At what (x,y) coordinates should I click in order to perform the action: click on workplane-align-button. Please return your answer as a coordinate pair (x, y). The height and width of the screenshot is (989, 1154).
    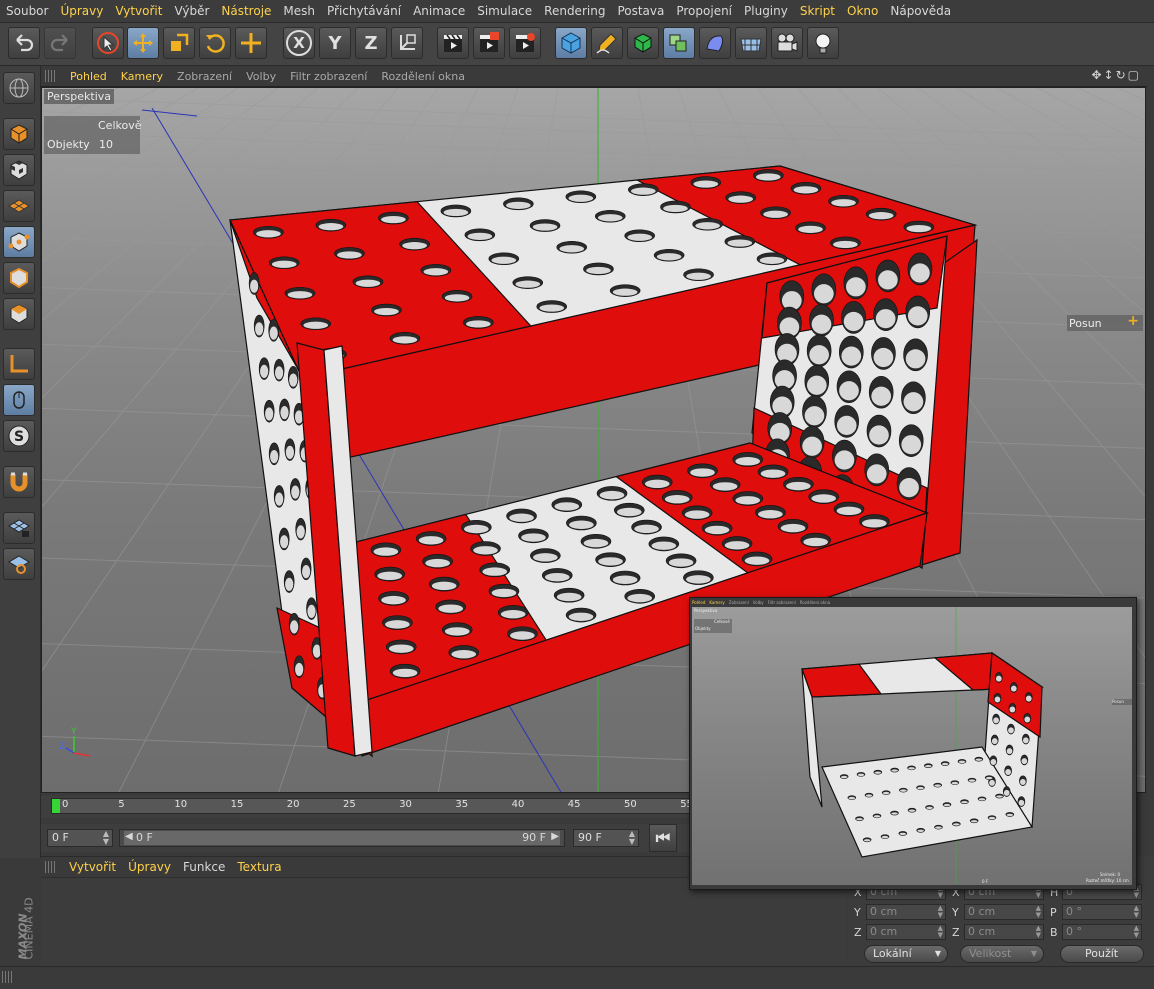
    Looking at the image, I should click on (19, 564).